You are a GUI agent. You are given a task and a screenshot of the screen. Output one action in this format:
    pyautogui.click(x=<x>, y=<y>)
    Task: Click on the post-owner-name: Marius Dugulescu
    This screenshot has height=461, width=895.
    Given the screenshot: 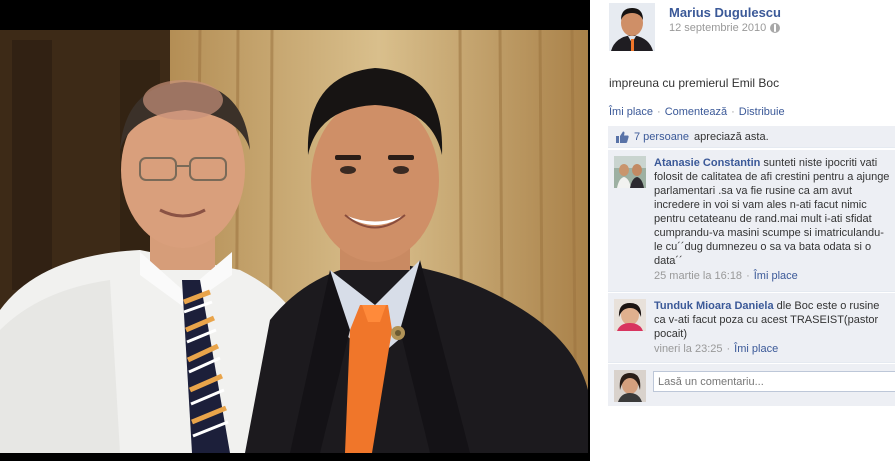 What is the action you would take?
    pyautogui.click(x=725, y=12)
    